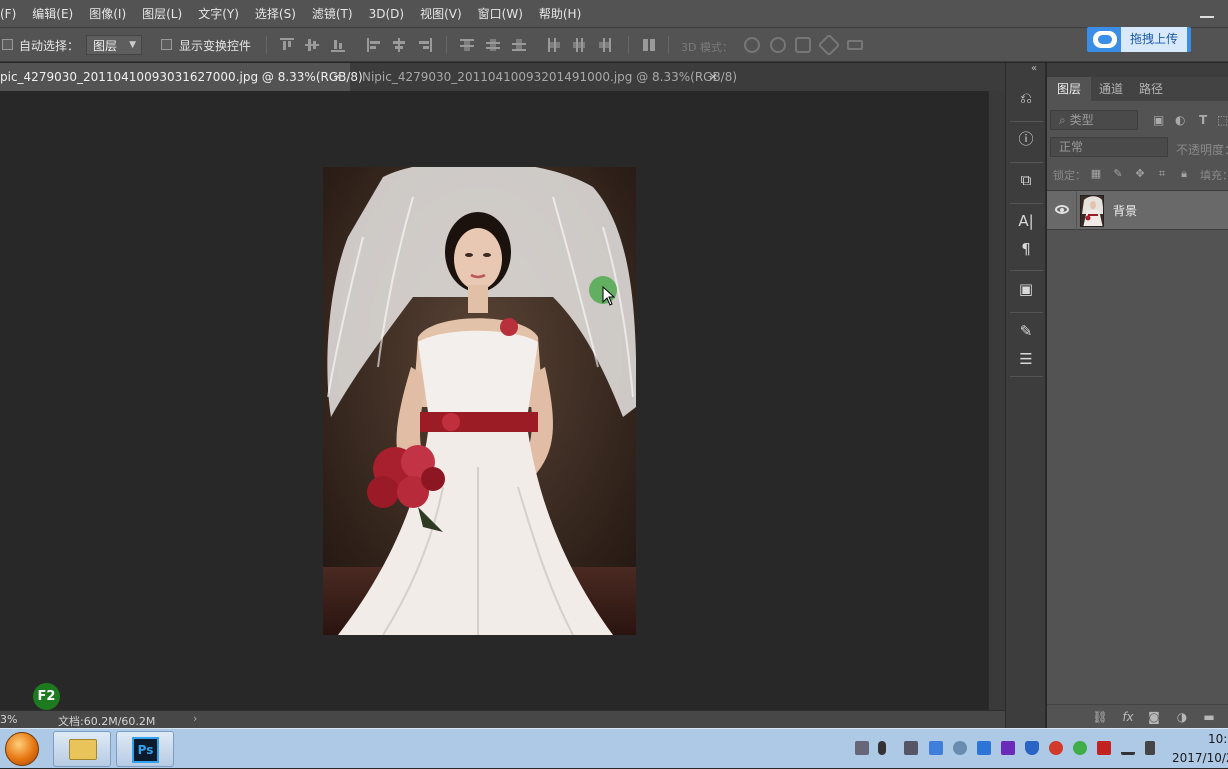  Describe the element at coordinates (1137, 210) in the screenshot. I see `layer-row-background: 背景` at that location.